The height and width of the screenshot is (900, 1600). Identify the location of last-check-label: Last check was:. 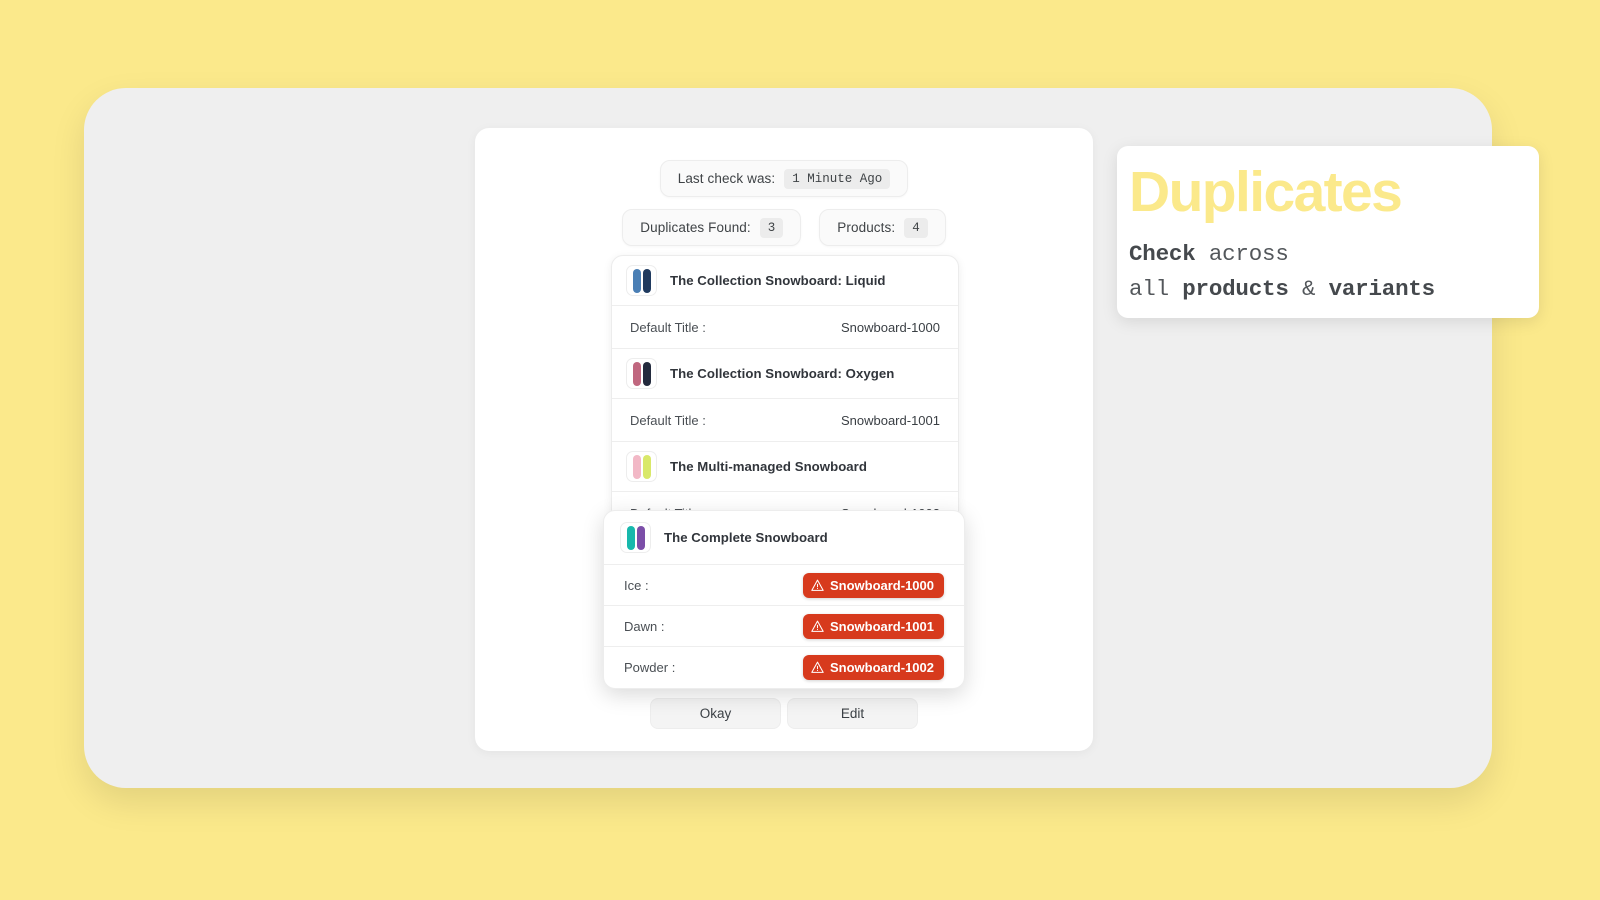
(726, 178).